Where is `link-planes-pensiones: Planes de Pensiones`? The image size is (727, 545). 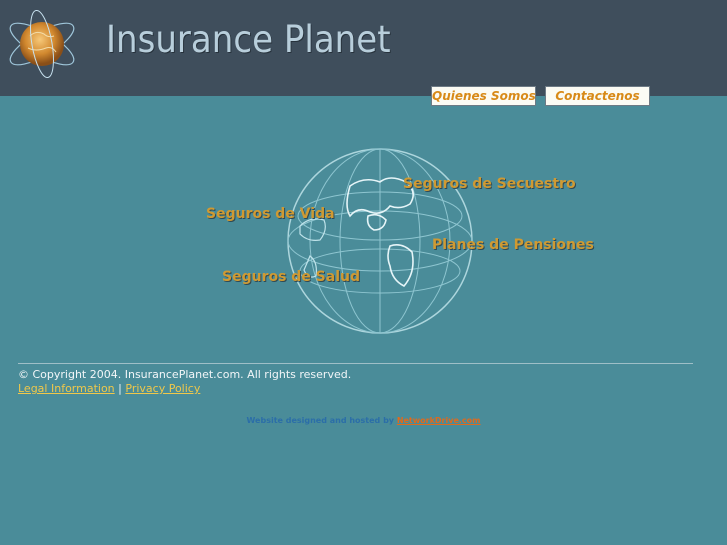 link-planes-pensiones: Planes de Pensiones is located at coordinates (513, 245).